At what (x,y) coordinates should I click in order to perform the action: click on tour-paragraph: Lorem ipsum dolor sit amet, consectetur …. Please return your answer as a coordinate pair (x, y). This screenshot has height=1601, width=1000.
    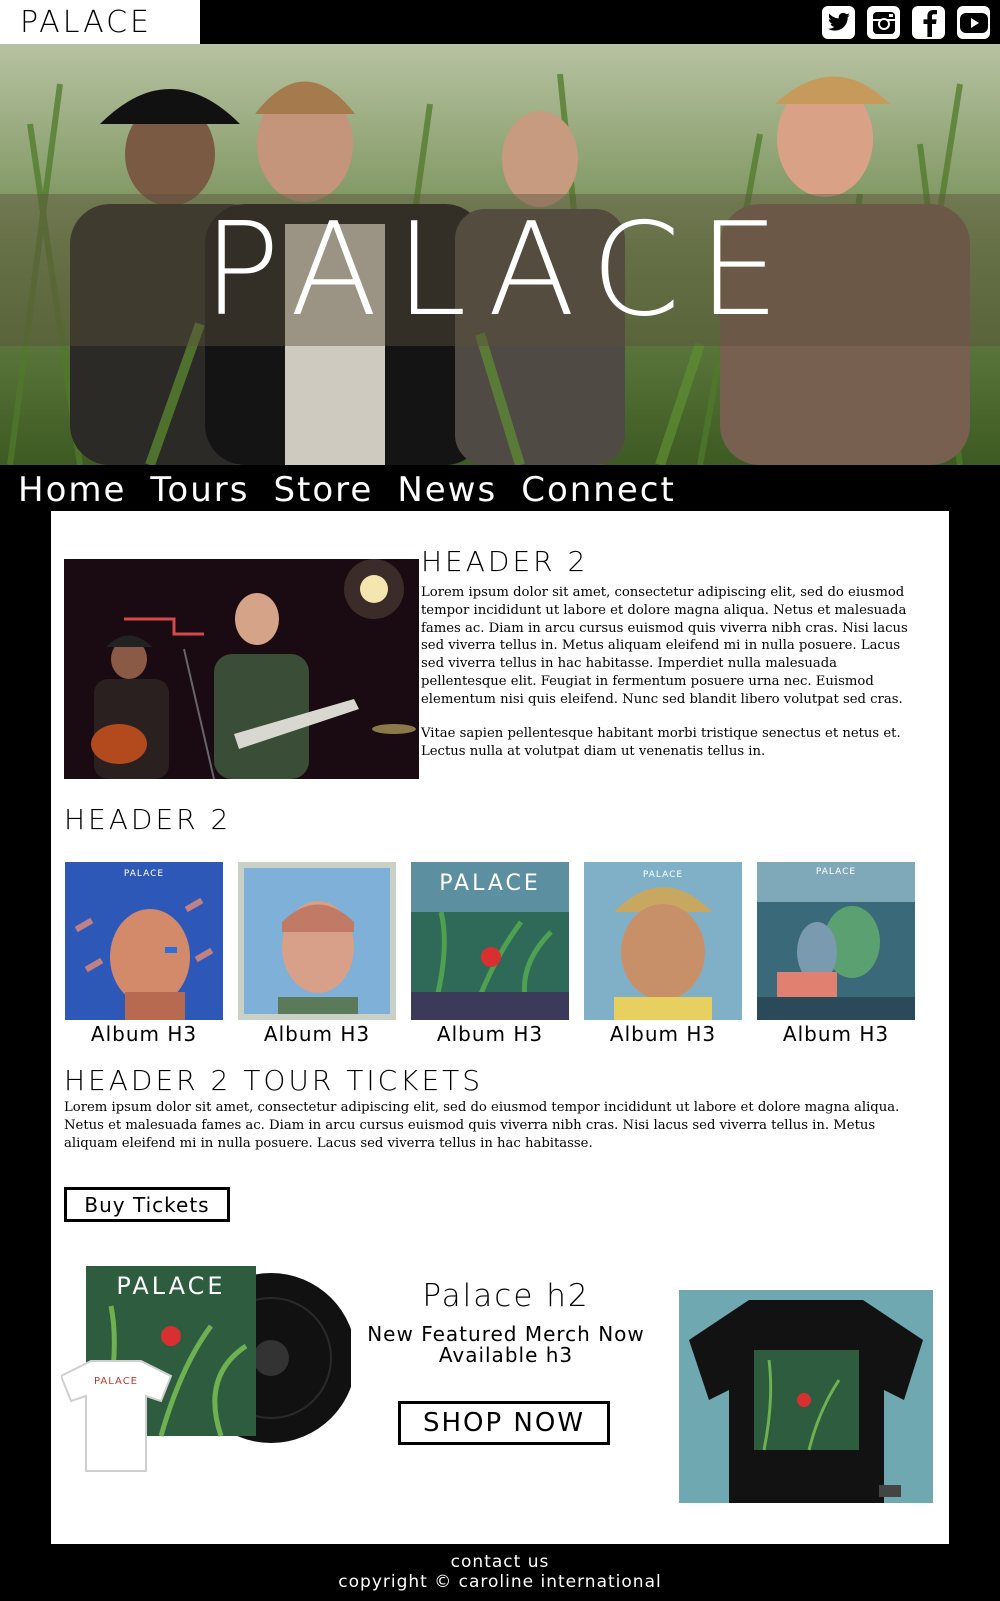
    Looking at the image, I should click on (482, 1125).